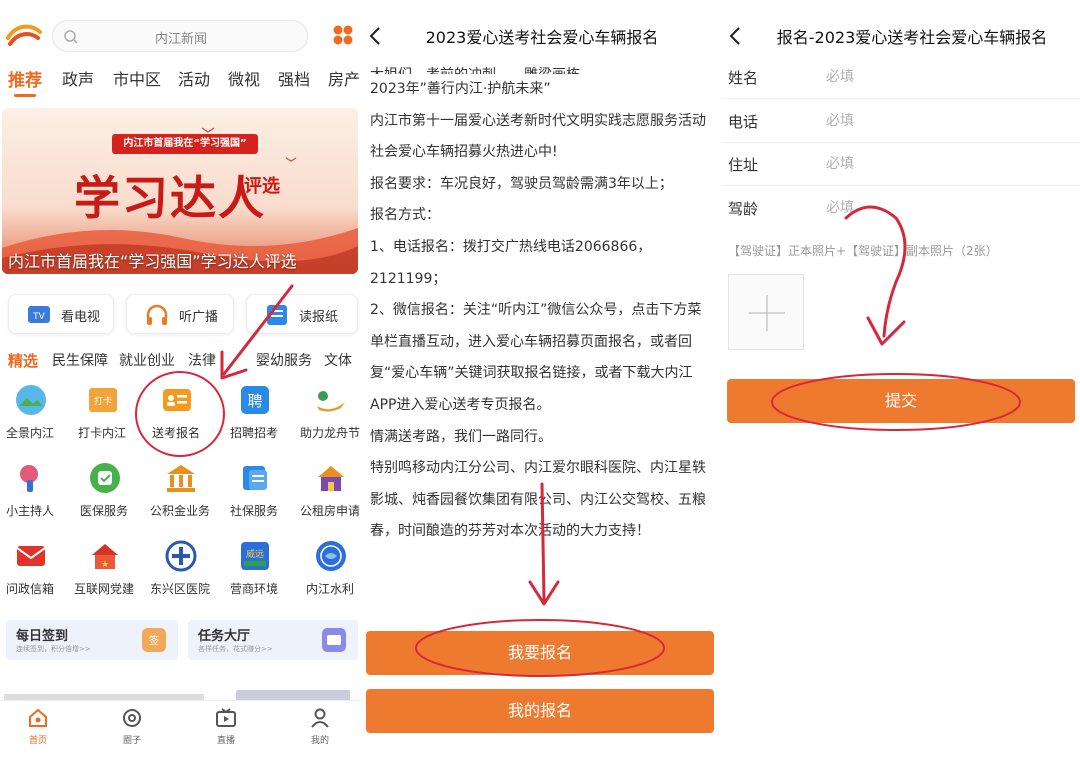 Image resolution: width=1080 pixels, height=757 pixels. I want to click on article-title: 2023爱心送考社会爱心车辆报名, so click(542, 37).